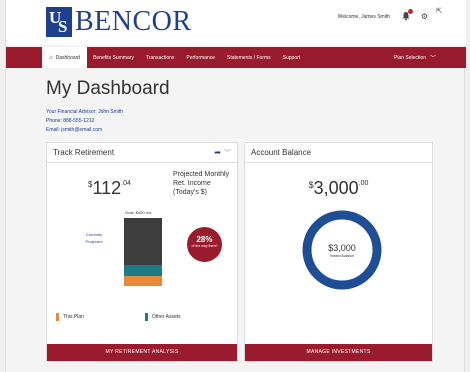 This screenshot has height=372, width=470. What do you see at coordinates (143, 281) in the screenshot?
I see `this-plan-segment` at bounding box center [143, 281].